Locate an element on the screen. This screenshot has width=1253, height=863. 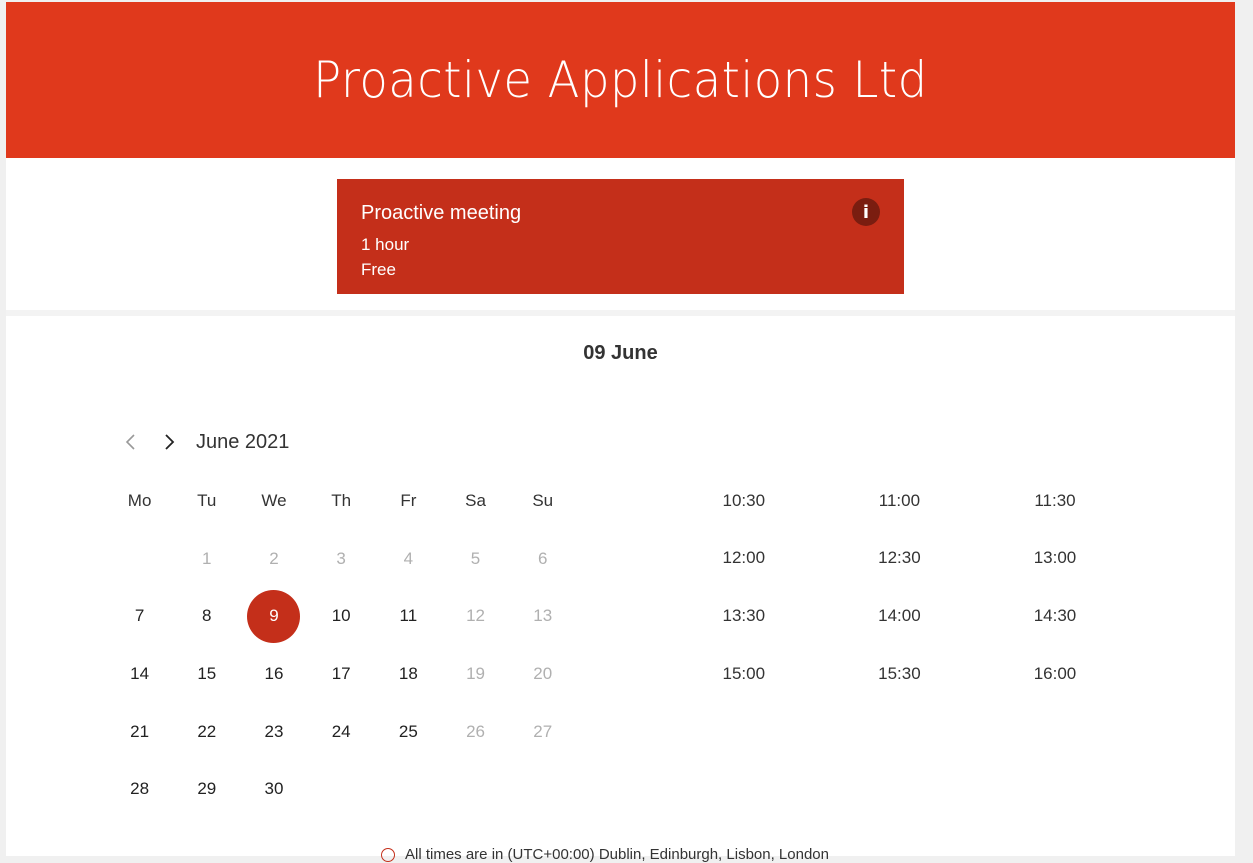
calendar-day: 15 is located at coordinates (206, 674).